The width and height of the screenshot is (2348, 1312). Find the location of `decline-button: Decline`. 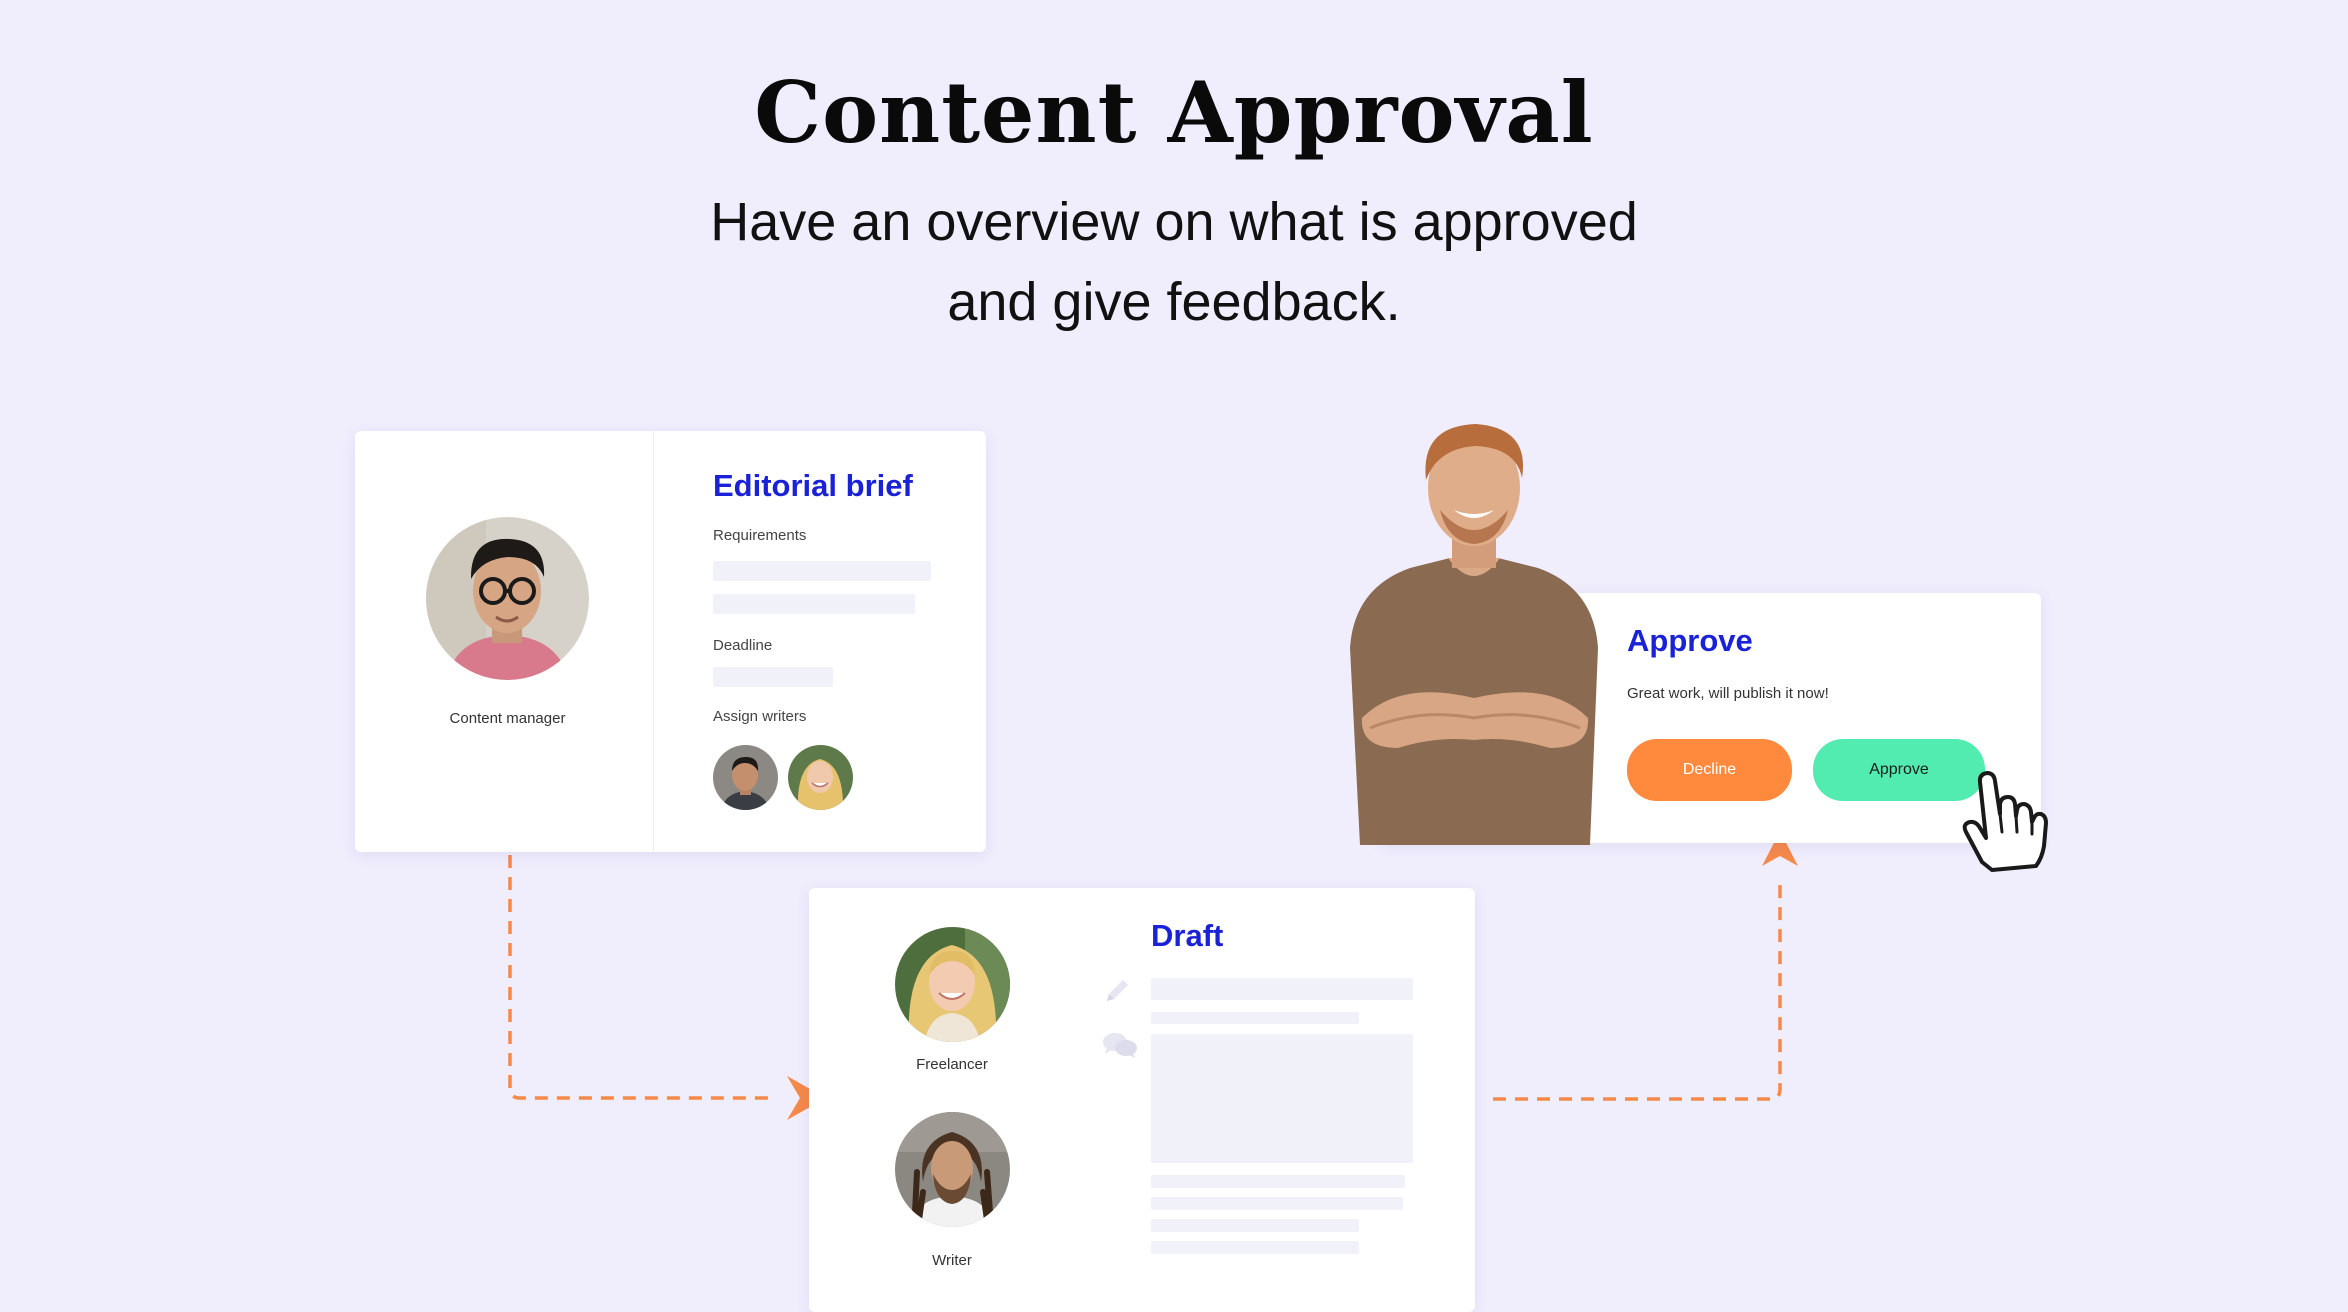

decline-button: Decline is located at coordinates (1709, 770).